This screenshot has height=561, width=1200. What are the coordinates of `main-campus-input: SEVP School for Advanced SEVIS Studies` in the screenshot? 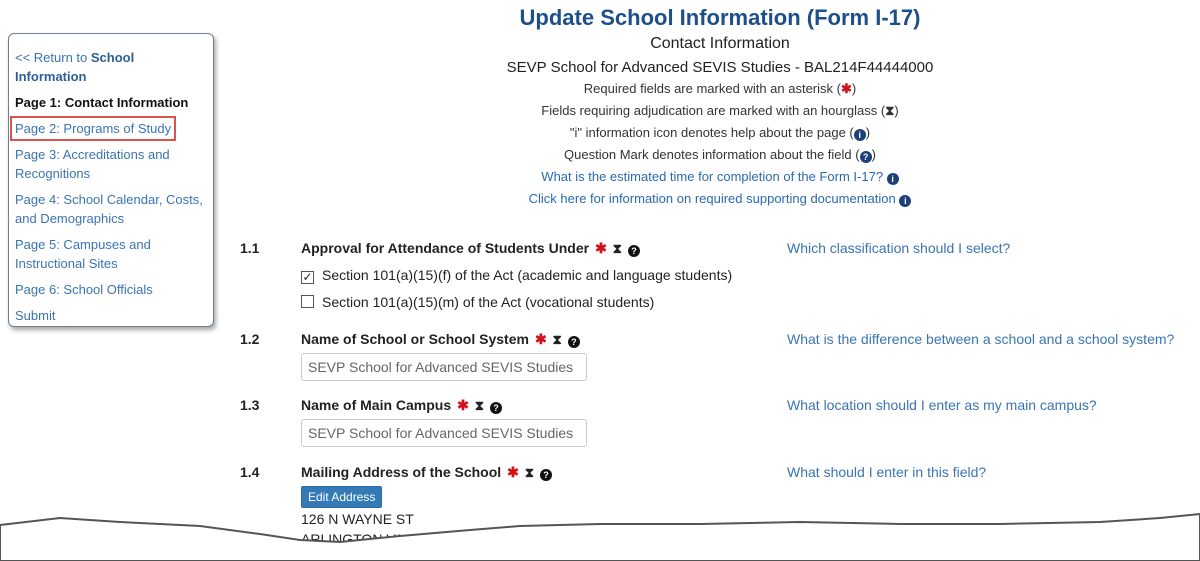 It's located at (444, 433).